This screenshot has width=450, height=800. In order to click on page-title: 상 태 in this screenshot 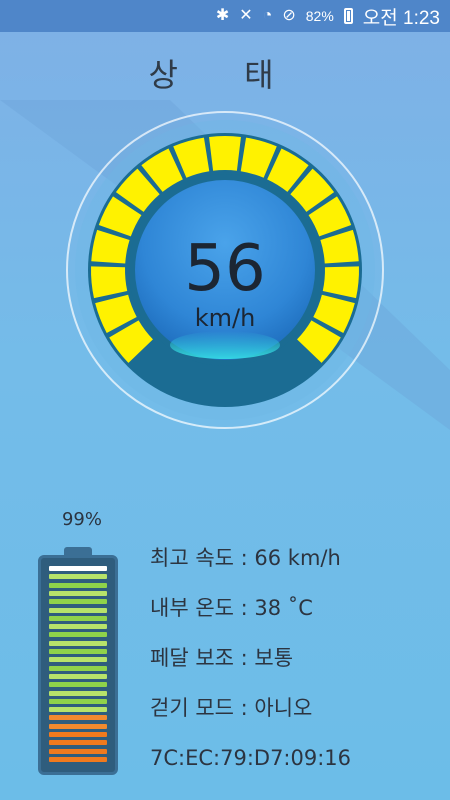, I will do `click(225, 75)`.